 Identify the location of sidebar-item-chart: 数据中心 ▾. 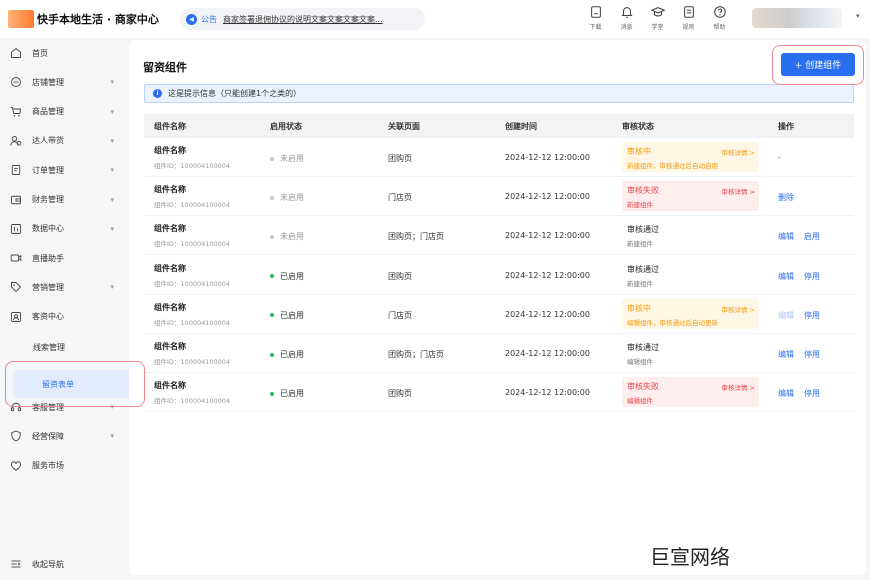
(64, 229).